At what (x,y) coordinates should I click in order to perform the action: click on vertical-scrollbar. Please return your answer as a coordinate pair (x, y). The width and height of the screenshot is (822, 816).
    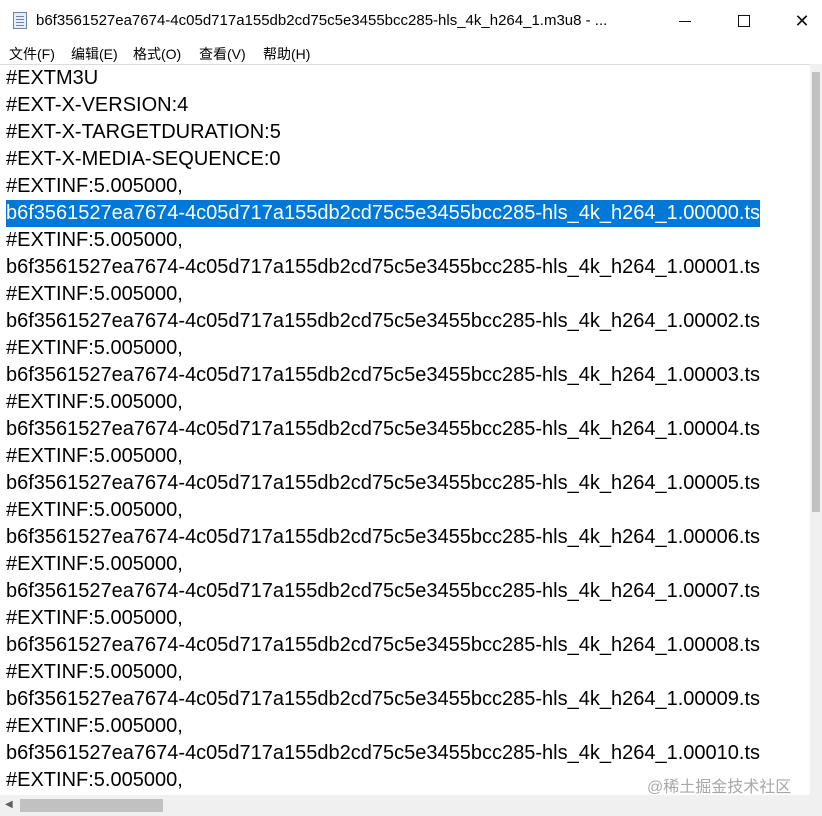
    Looking at the image, I should click on (816, 429).